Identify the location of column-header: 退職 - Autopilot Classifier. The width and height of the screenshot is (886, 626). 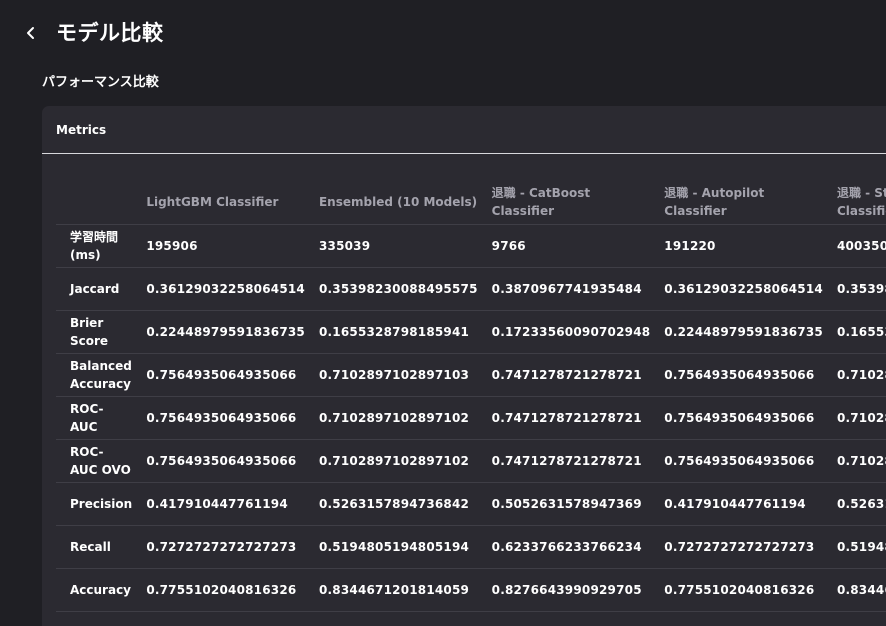
(736, 202).